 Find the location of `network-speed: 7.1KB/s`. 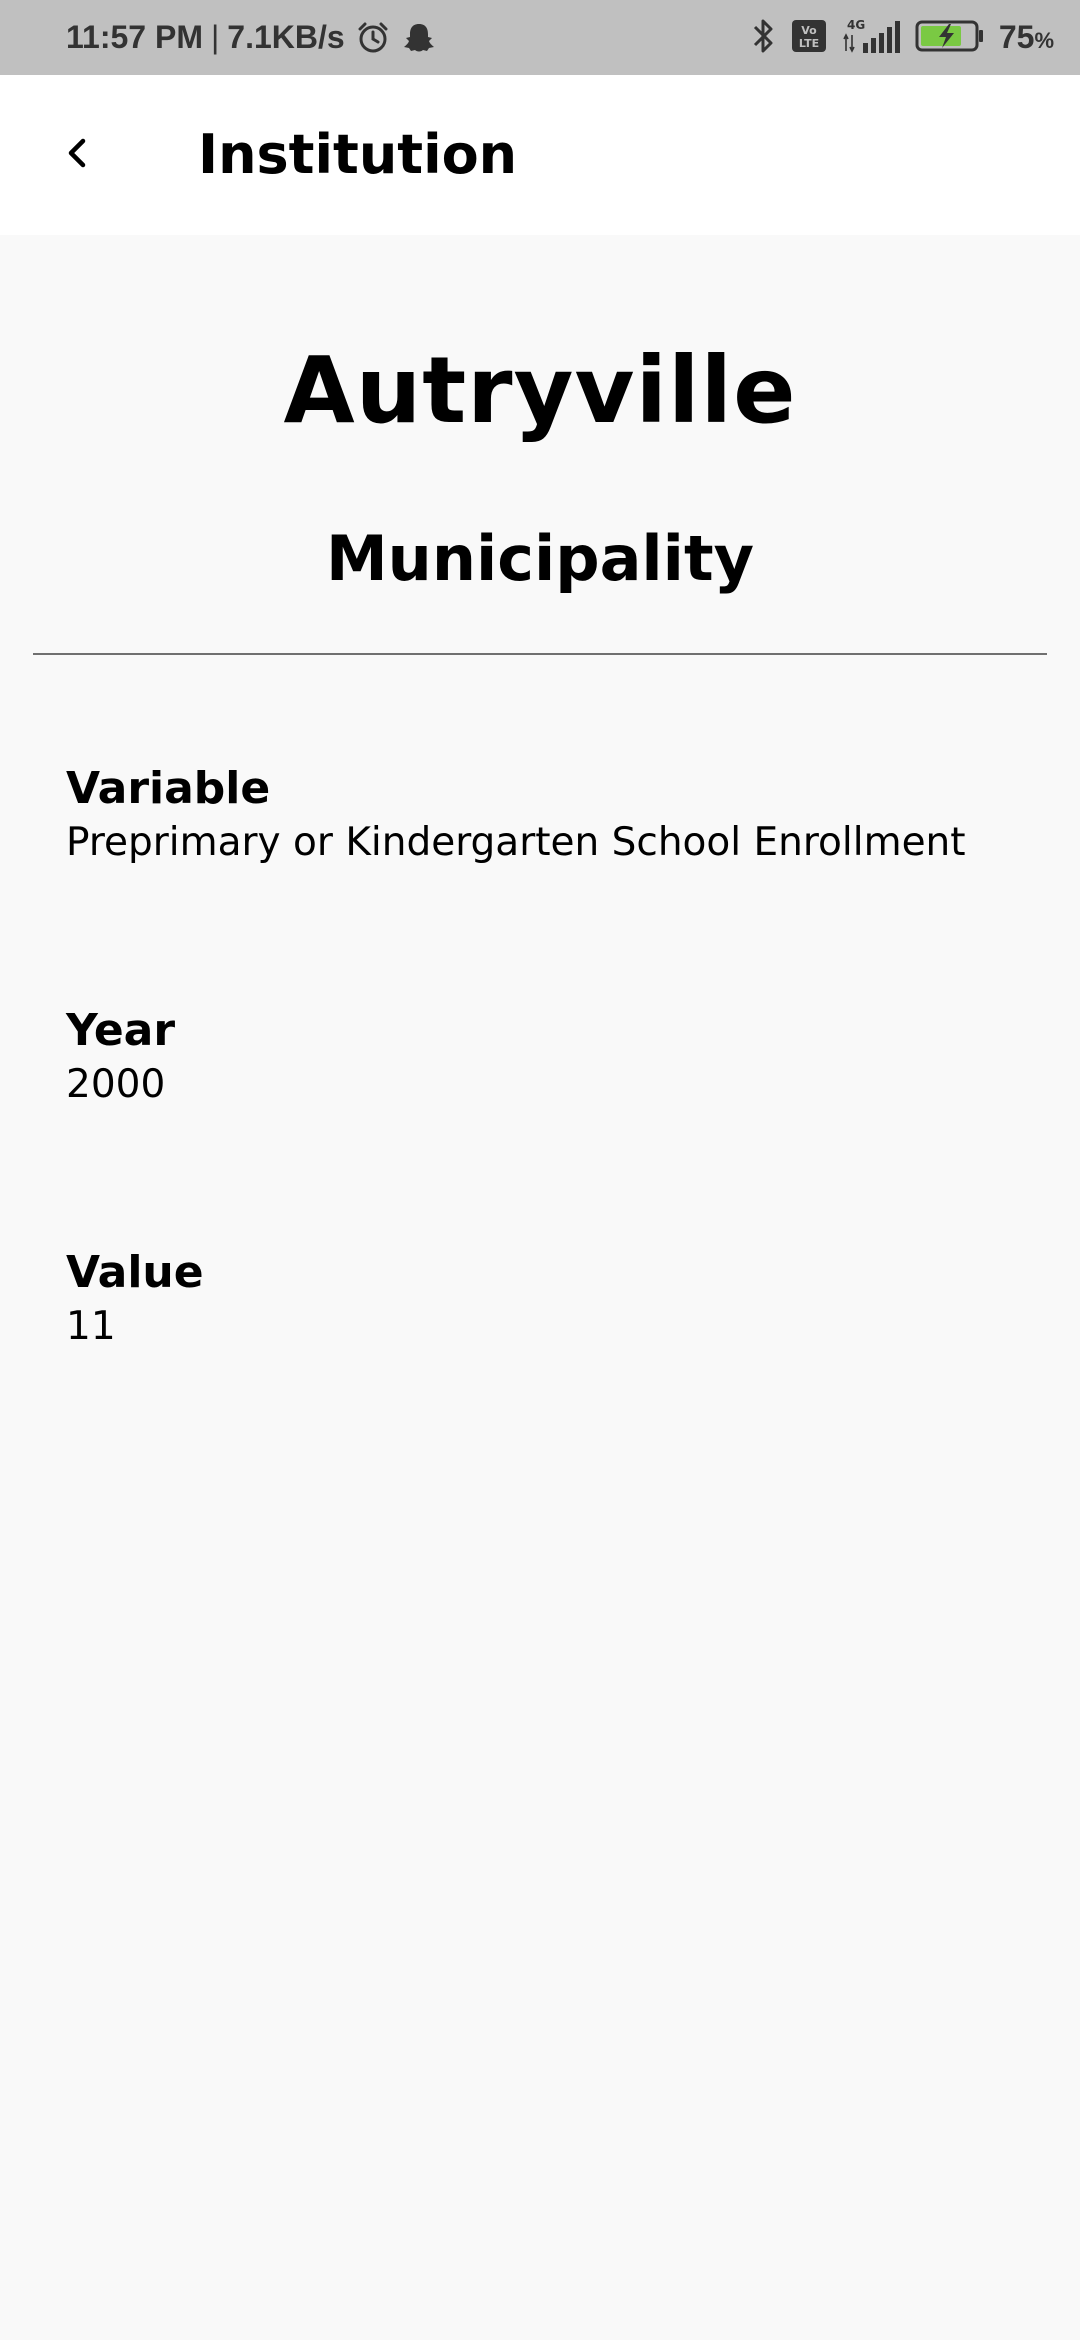

network-speed: 7.1KB/s is located at coordinates (286, 37).